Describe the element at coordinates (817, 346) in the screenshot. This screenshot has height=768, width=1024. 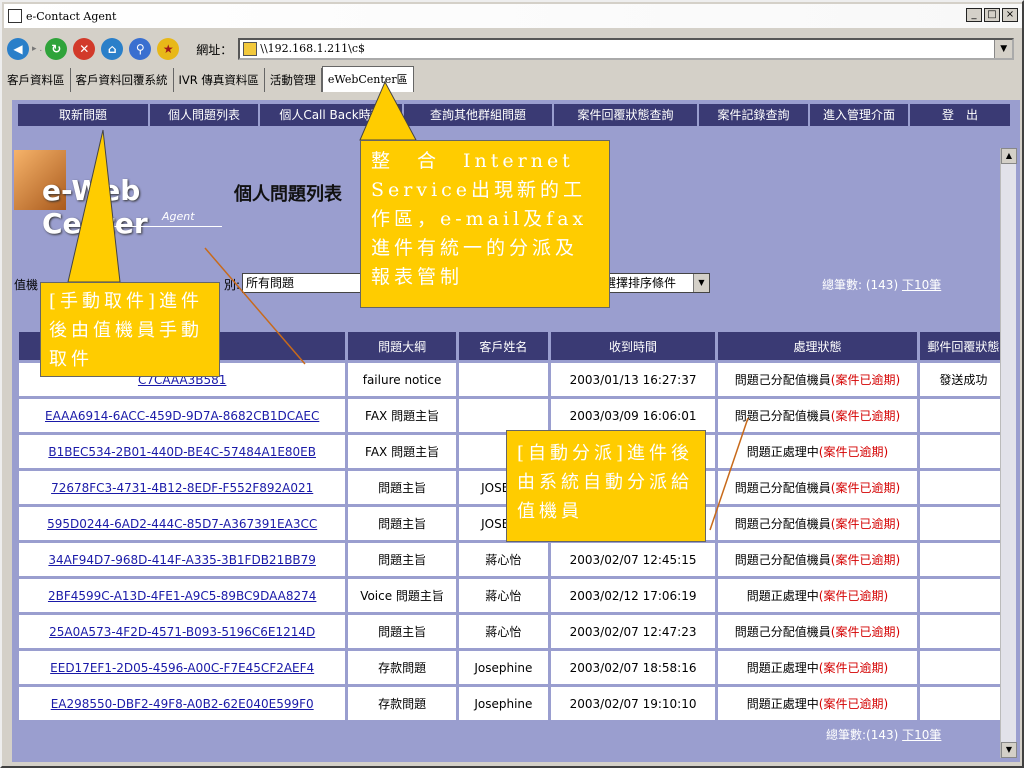
I see `col-status: 處理狀態` at that location.